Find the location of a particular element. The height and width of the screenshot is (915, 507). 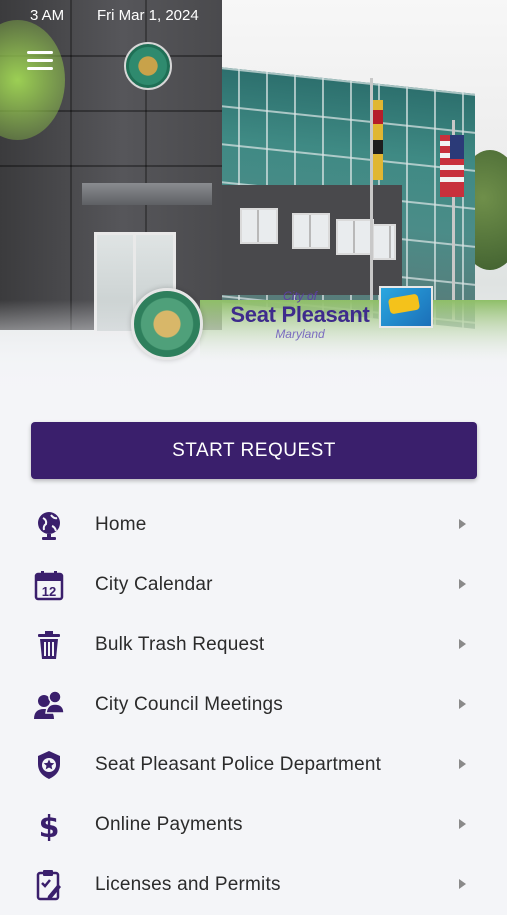

trash-icon is located at coordinates (49, 645).